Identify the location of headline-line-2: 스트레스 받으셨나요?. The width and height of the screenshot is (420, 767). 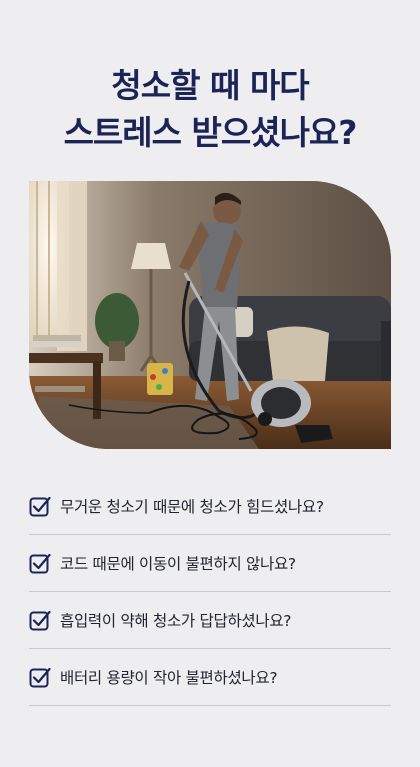
(210, 132).